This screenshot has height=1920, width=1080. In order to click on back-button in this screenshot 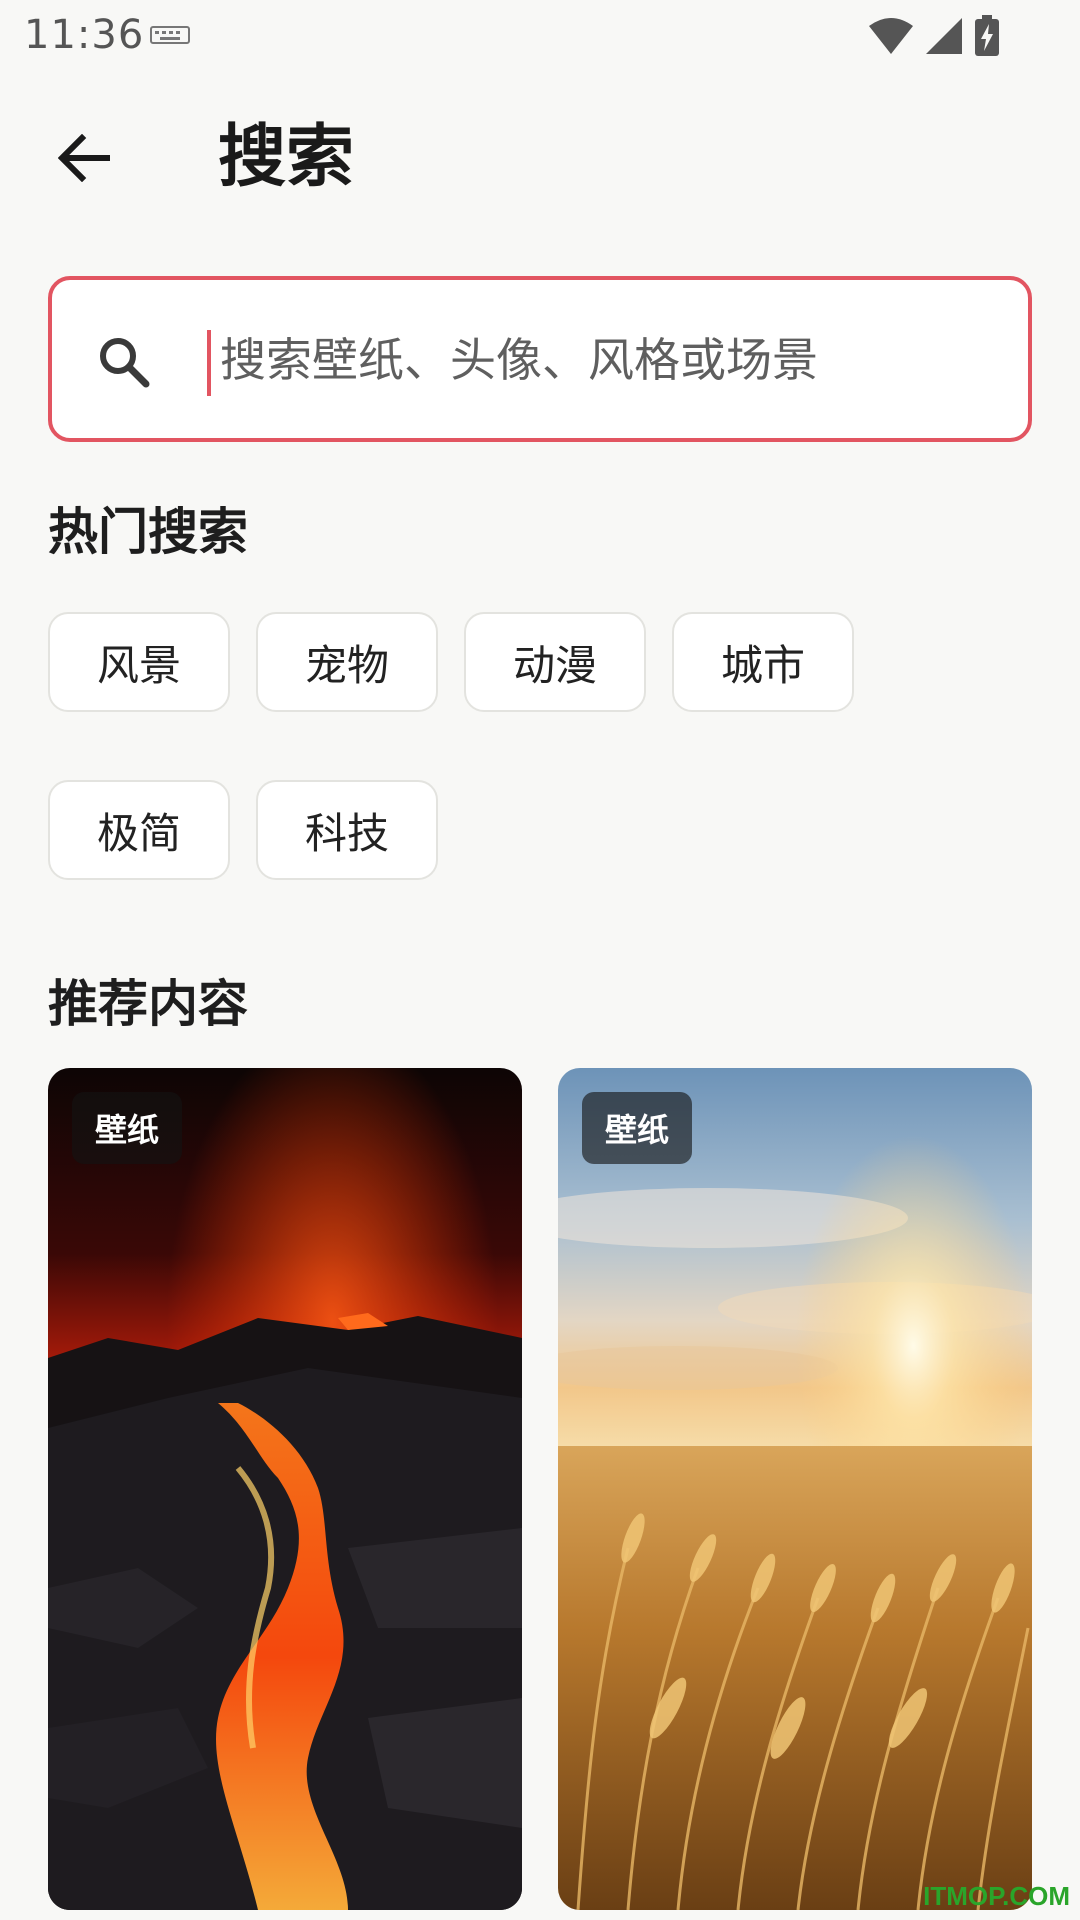, I will do `click(84, 158)`.